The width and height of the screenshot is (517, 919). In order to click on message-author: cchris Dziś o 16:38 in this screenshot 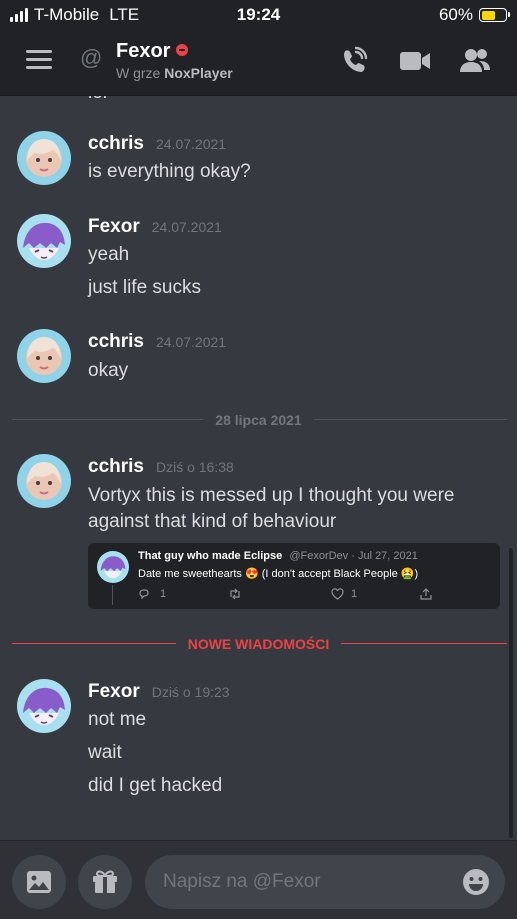, I will do `click(161, 467)`.